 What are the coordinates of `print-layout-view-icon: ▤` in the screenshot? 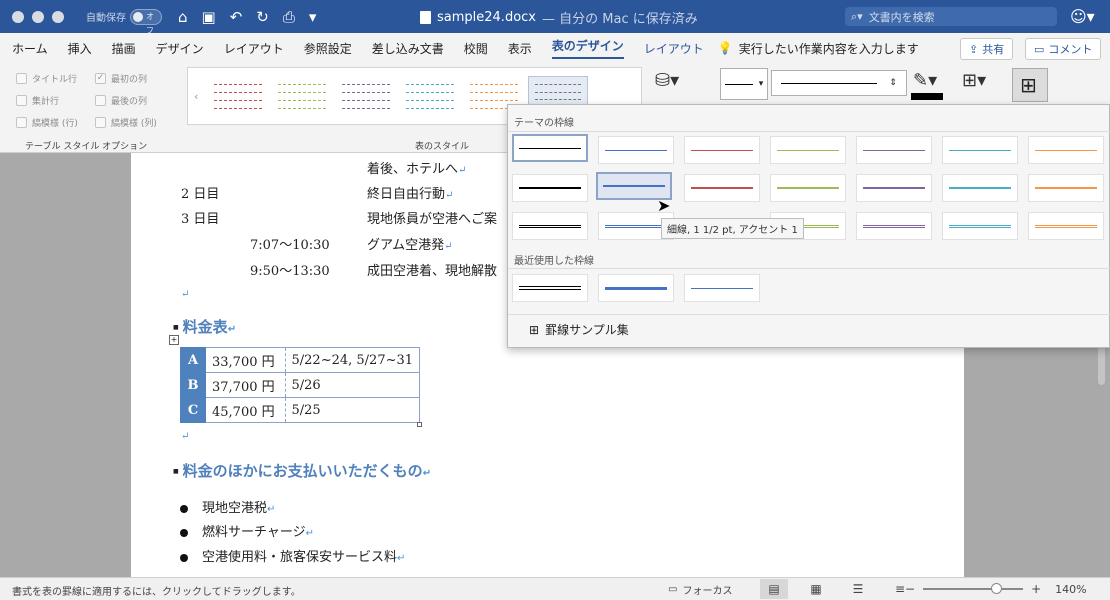 It's located at (774, 589).